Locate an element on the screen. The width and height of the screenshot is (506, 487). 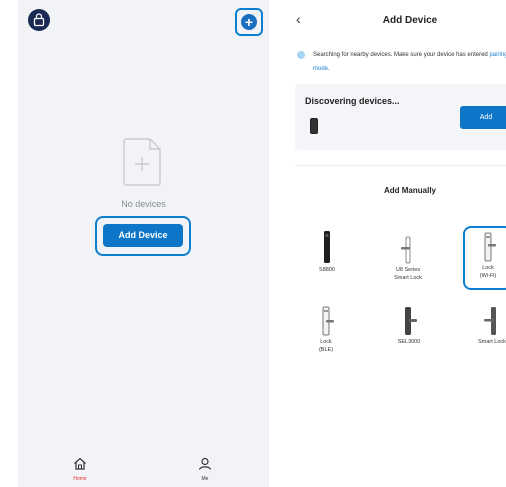
device-s8800: S8800 is located at coordinates (327, 252).